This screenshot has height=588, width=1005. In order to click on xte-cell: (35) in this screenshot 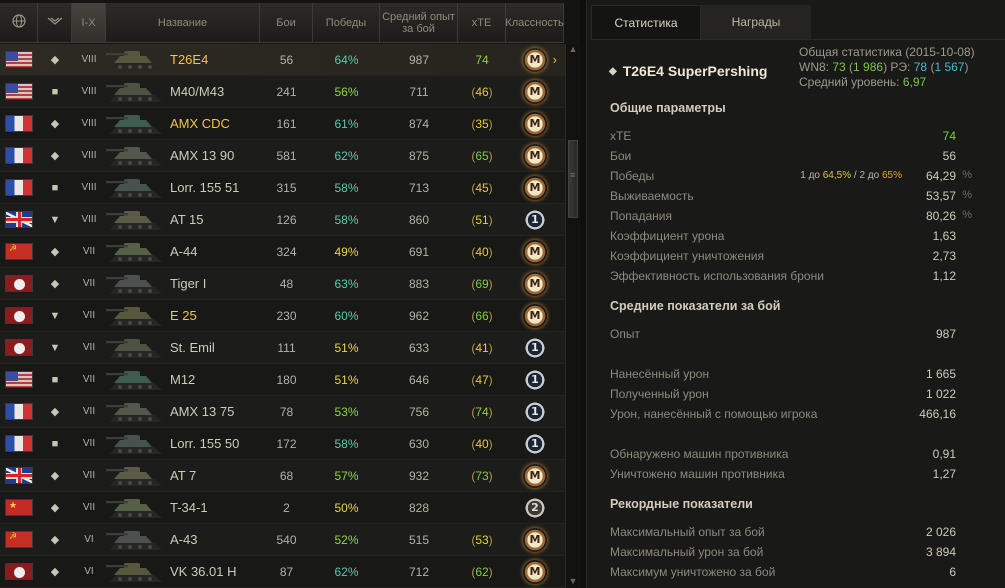, I will do `click(482, 123)`.